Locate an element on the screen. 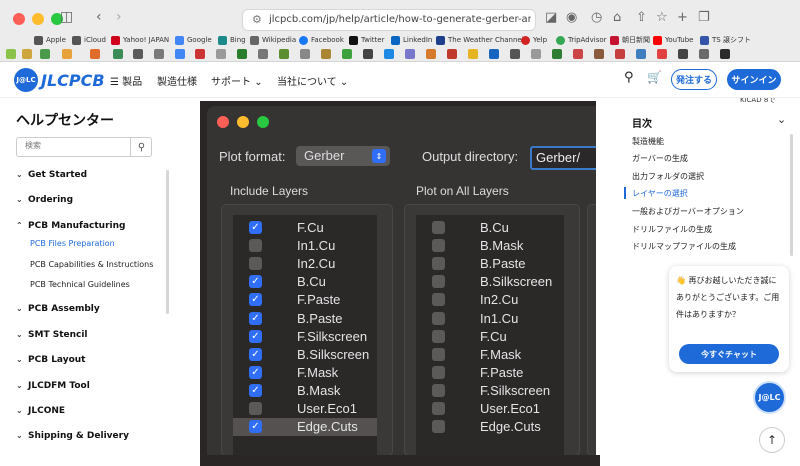 This screenshot has width=800, height=466. history-icon: ◷ is located at coordinates (596, 17).